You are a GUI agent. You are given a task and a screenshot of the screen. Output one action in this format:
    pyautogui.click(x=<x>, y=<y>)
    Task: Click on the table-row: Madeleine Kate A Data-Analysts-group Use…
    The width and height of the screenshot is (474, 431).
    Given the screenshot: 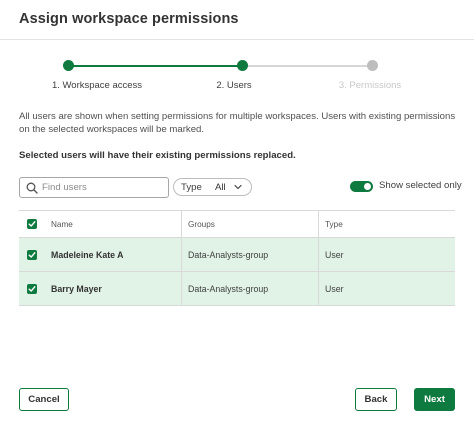 What is the action you would take?
    pyautogui.click(x=237, y=255)
    